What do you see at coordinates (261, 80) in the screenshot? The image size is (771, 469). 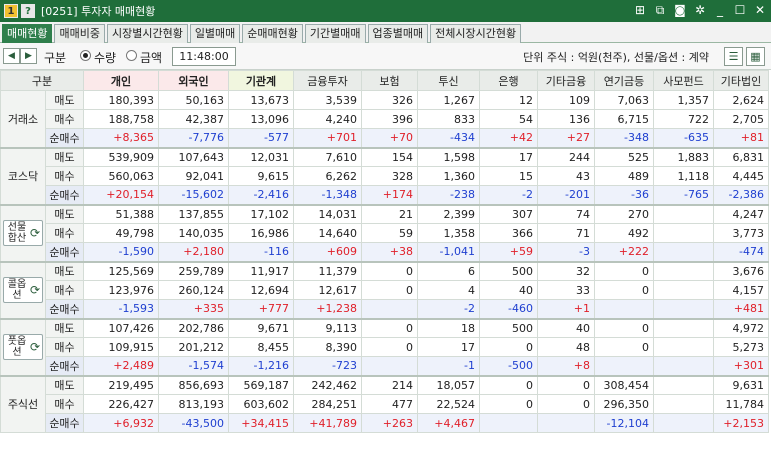 I see `column-header: 기관계` at bounding box center [261, 80].